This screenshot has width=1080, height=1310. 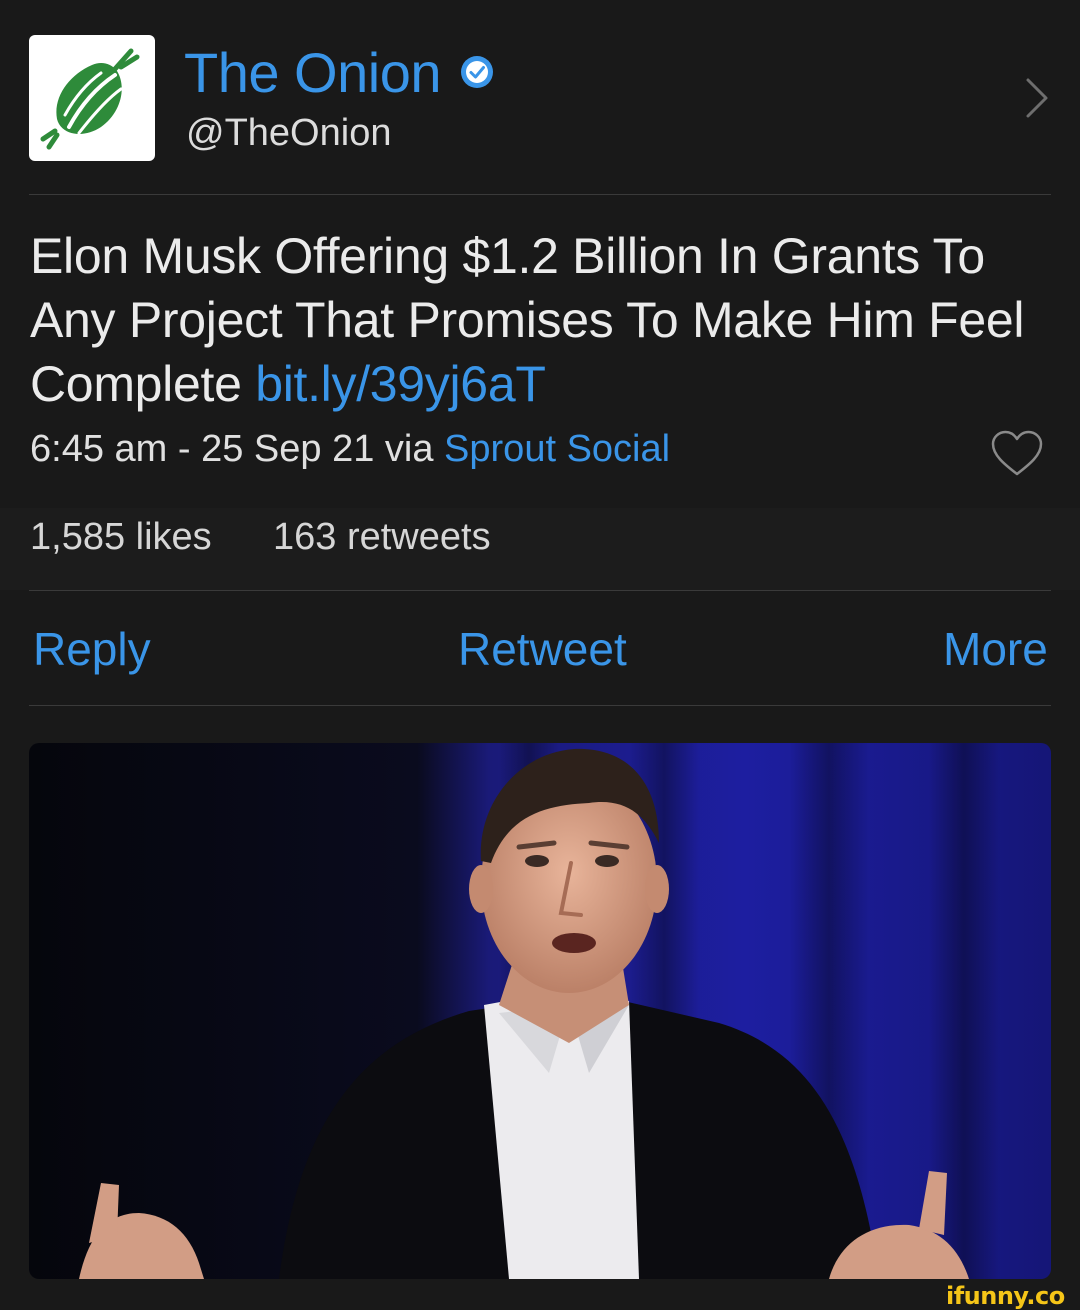 What do you see at coordinates (477, 72) in the screenshot?
I see `verified-badge-icon` at bounding box center [477, 72].